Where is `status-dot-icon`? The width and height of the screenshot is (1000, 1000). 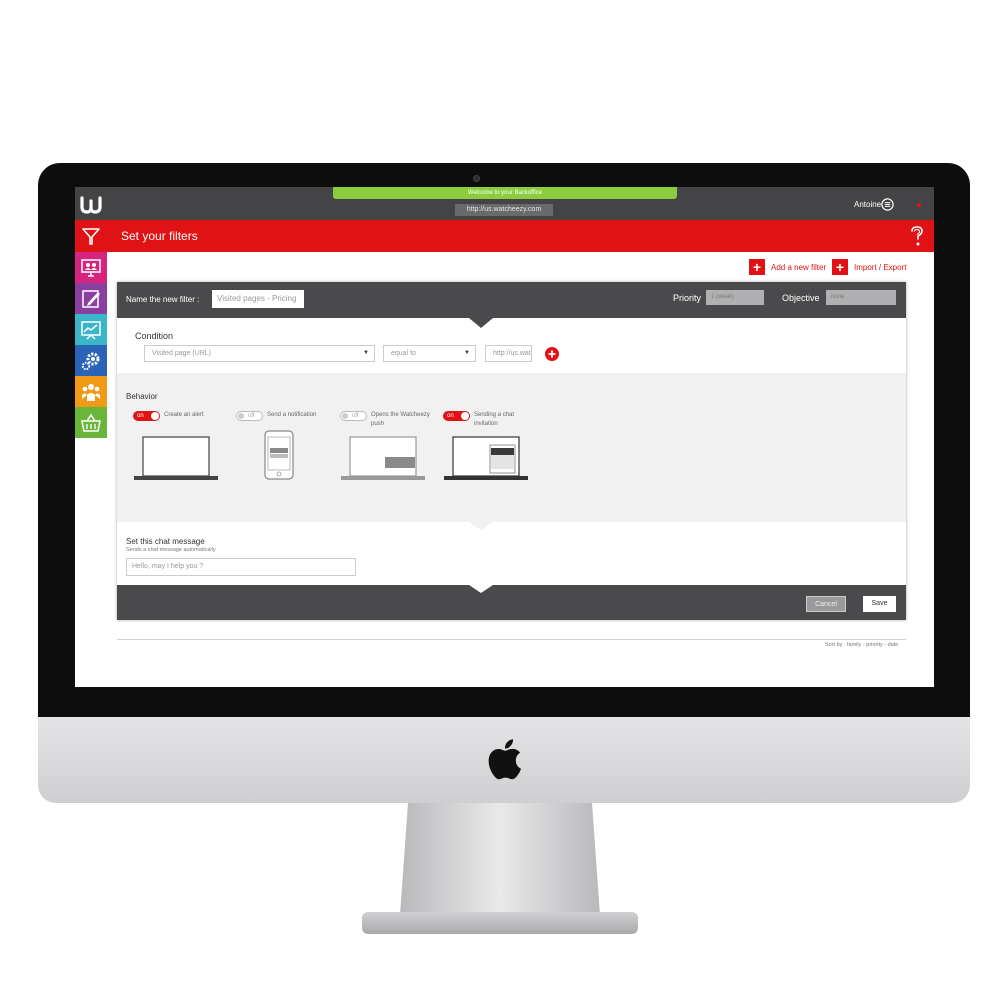 status-dot-icon is located at coordinates (919, 205).